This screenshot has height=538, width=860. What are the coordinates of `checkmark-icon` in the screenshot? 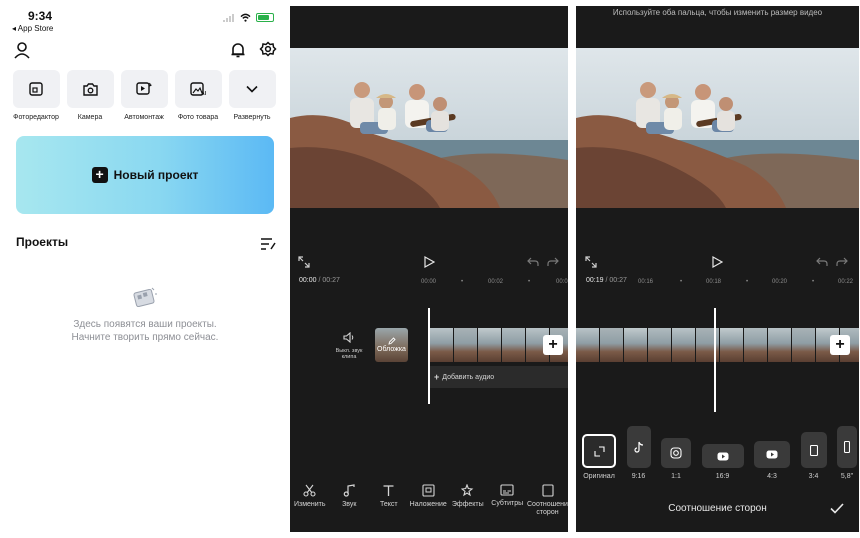 It's located at (837, 508).